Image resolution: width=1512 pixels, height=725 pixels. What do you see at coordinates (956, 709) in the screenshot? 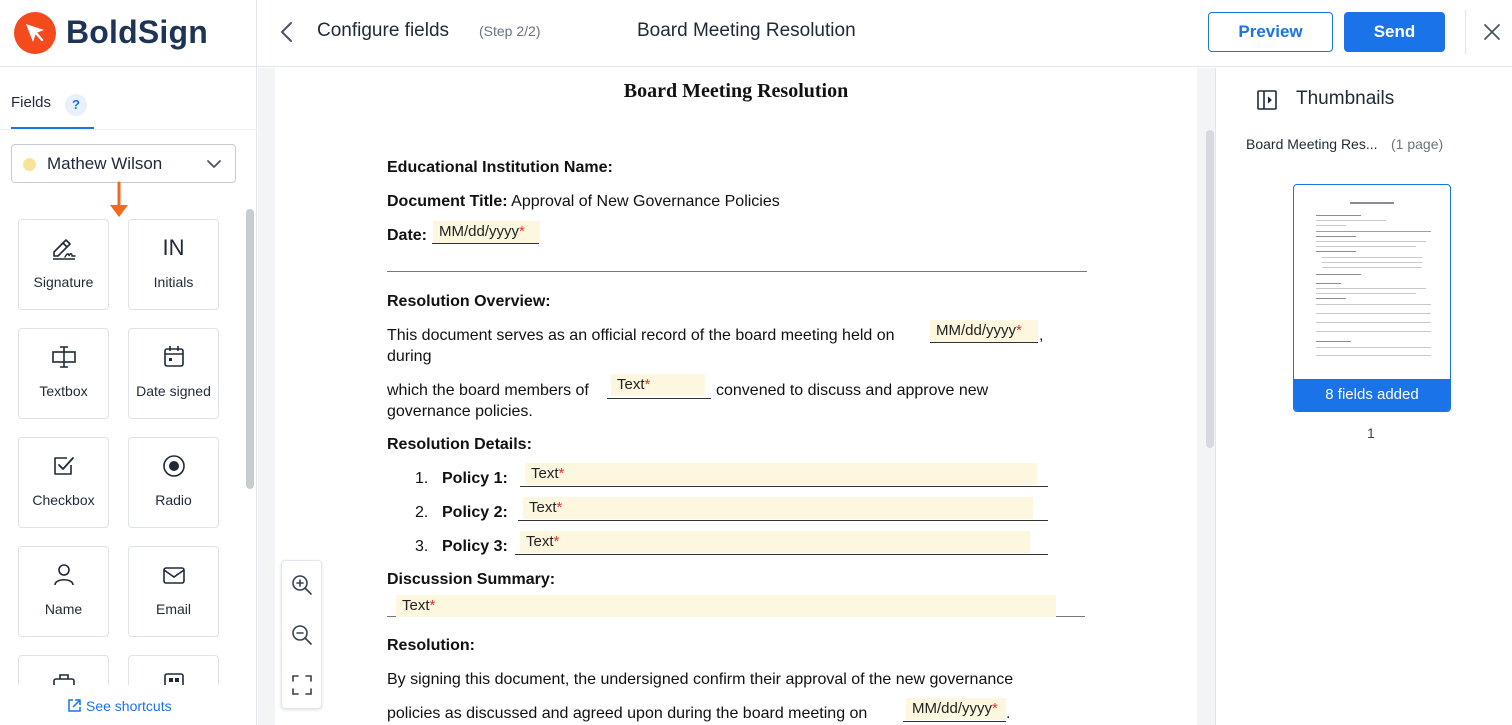
I see `resolution-date-field: MM/dd/yyyy*` at bounding box center [956, 709].